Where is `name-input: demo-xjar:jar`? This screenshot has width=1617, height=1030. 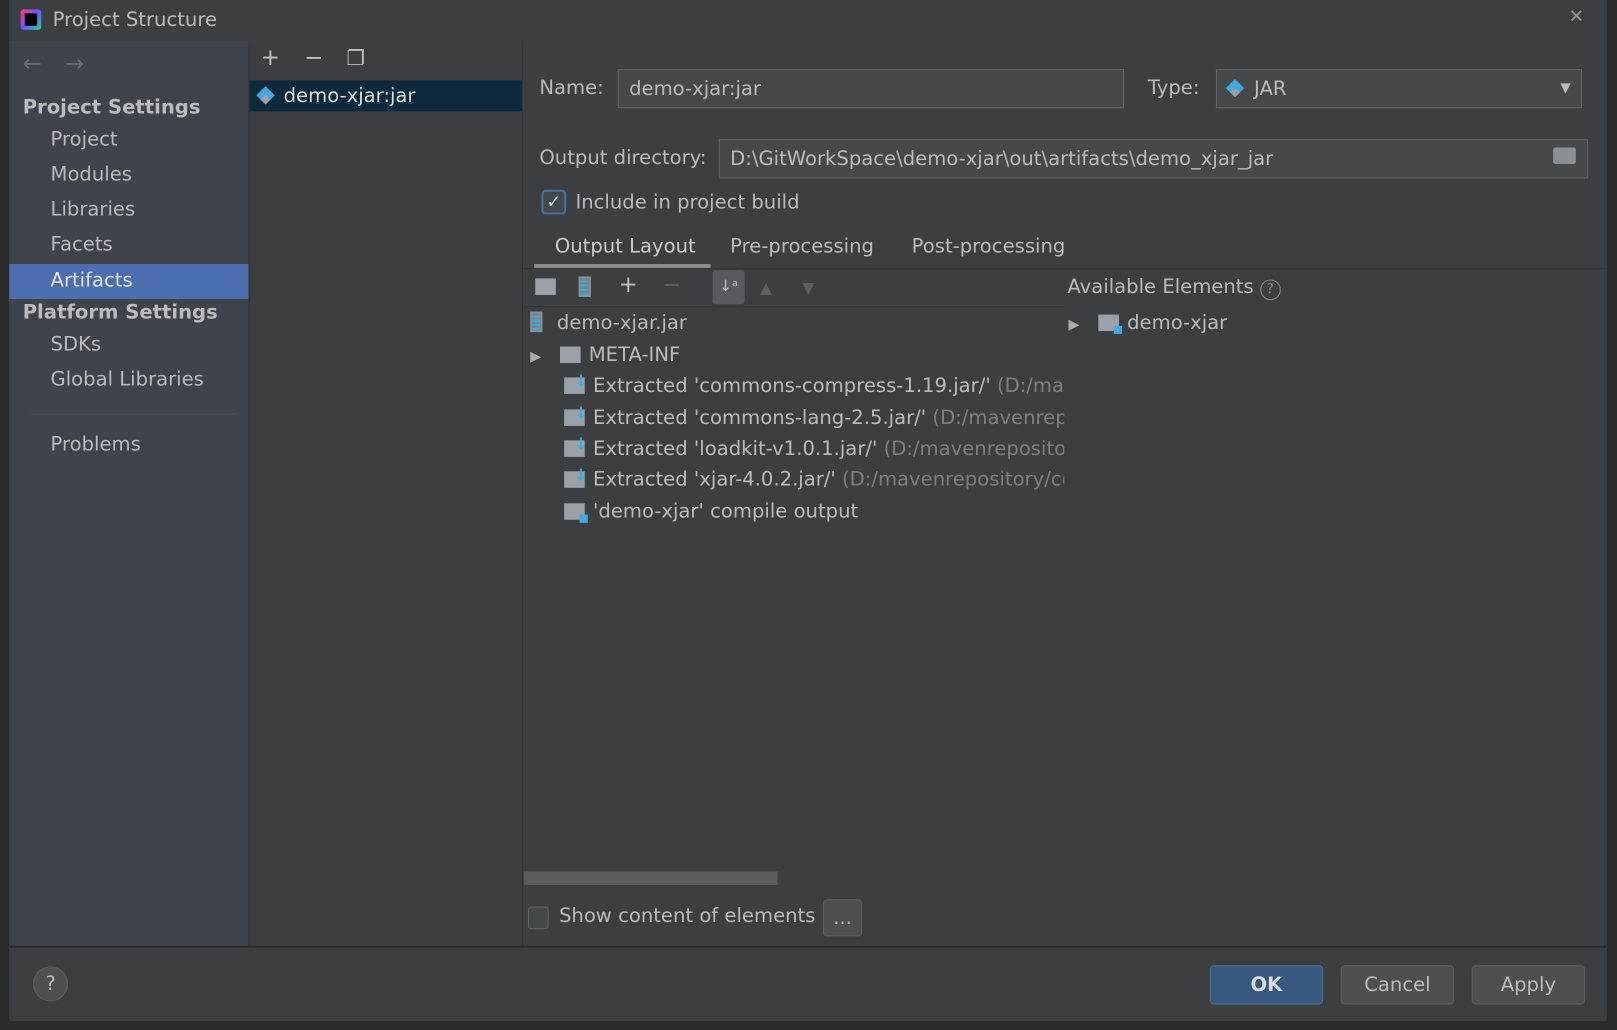
name-input: demo-xjar:jar is located at coordinates (871, 89).